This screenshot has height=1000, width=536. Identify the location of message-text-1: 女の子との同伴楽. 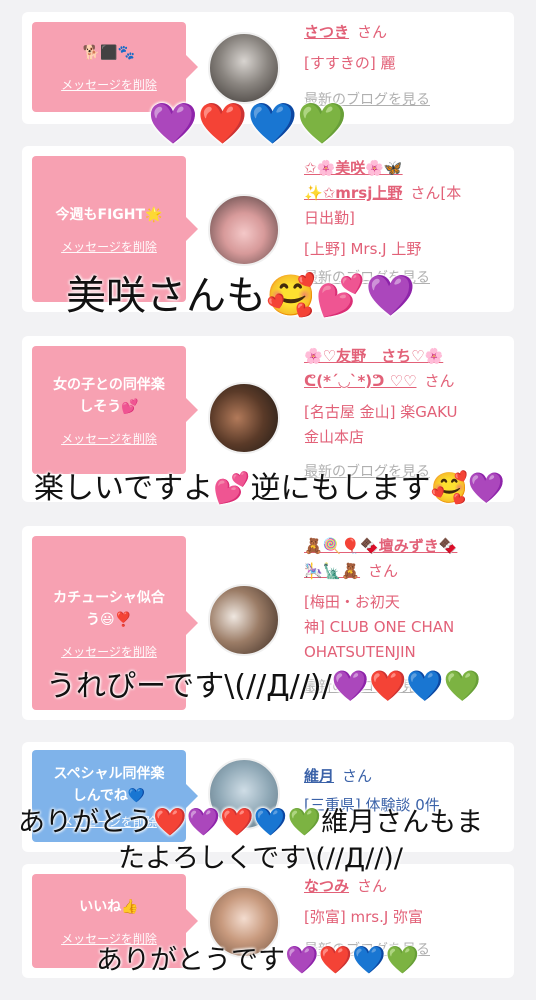
(109, 384).